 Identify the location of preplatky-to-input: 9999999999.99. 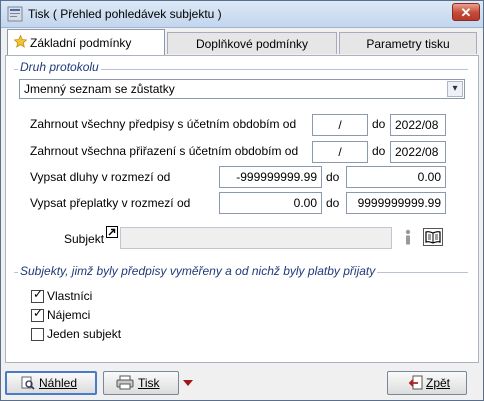
(396, 203).